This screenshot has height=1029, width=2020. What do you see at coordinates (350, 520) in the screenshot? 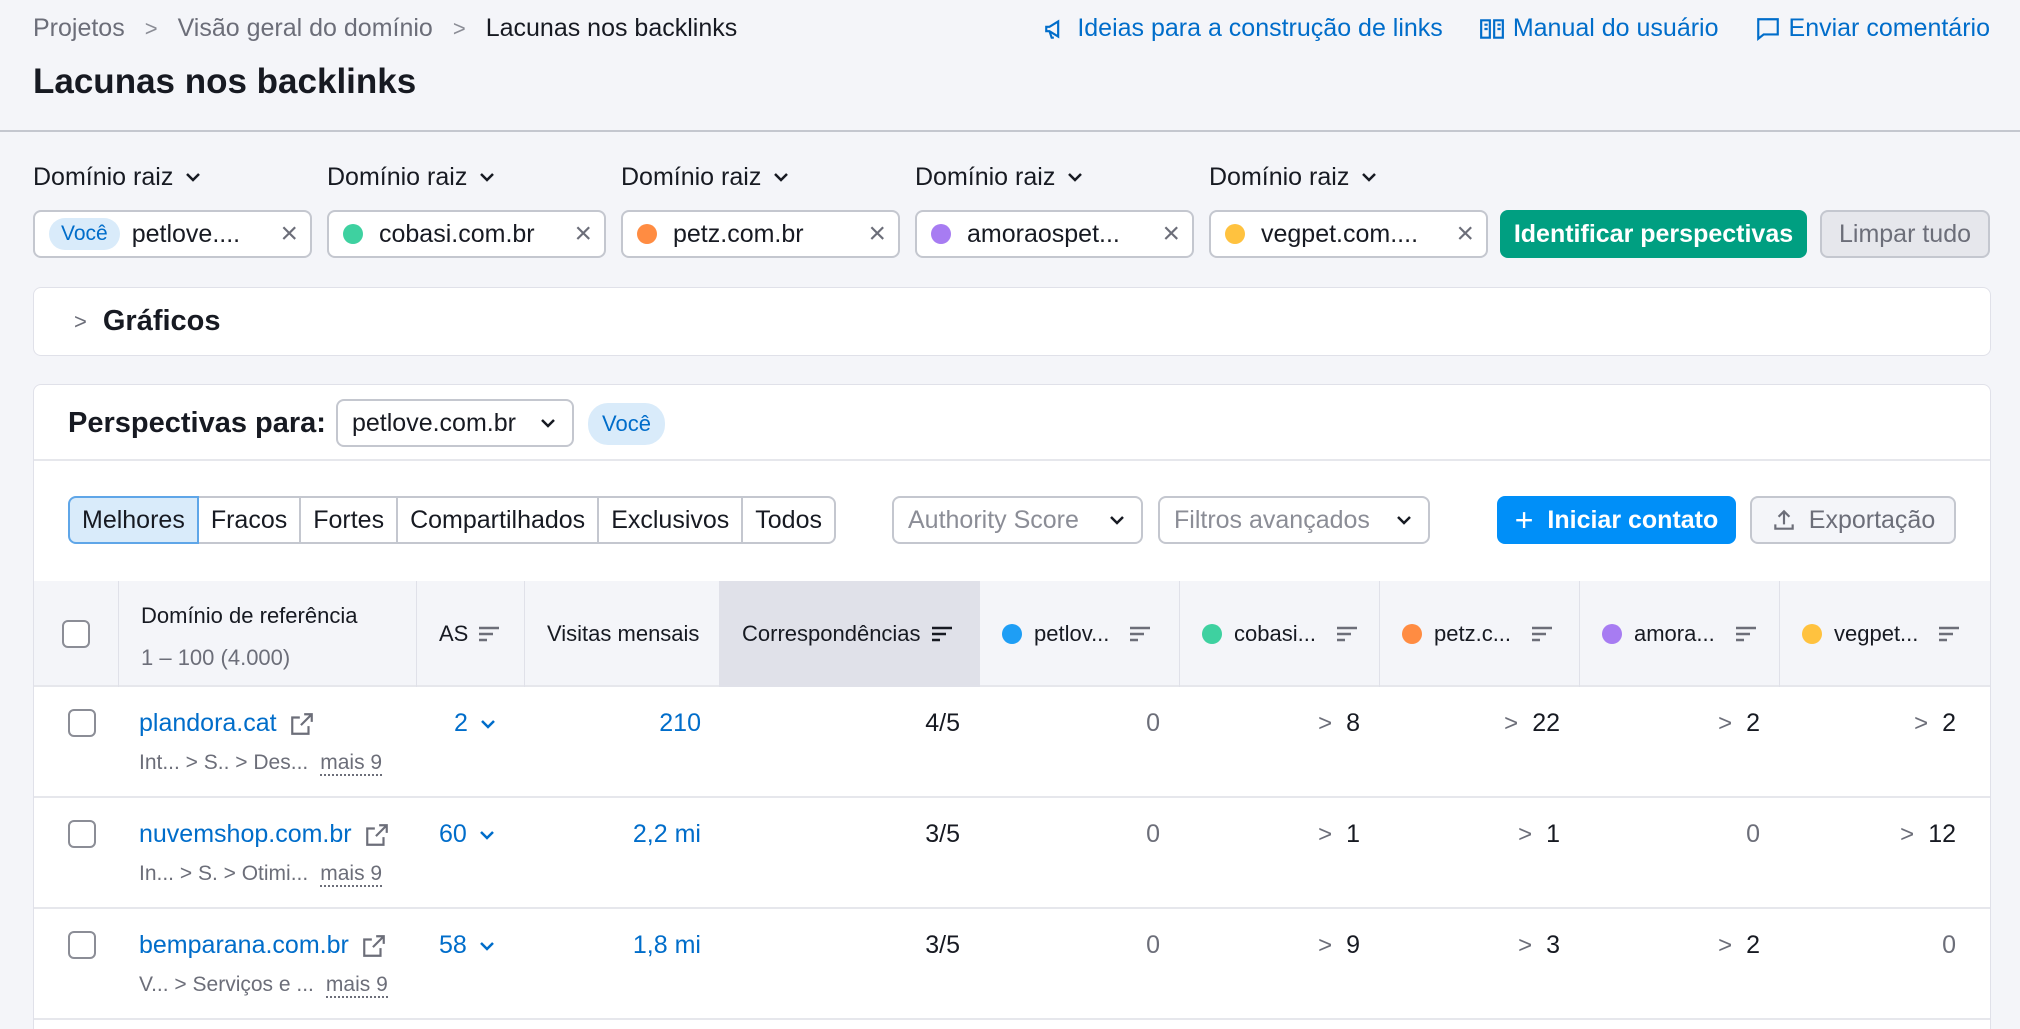
I see `tab-strong: Fortes` at bounding box center [350, 520].